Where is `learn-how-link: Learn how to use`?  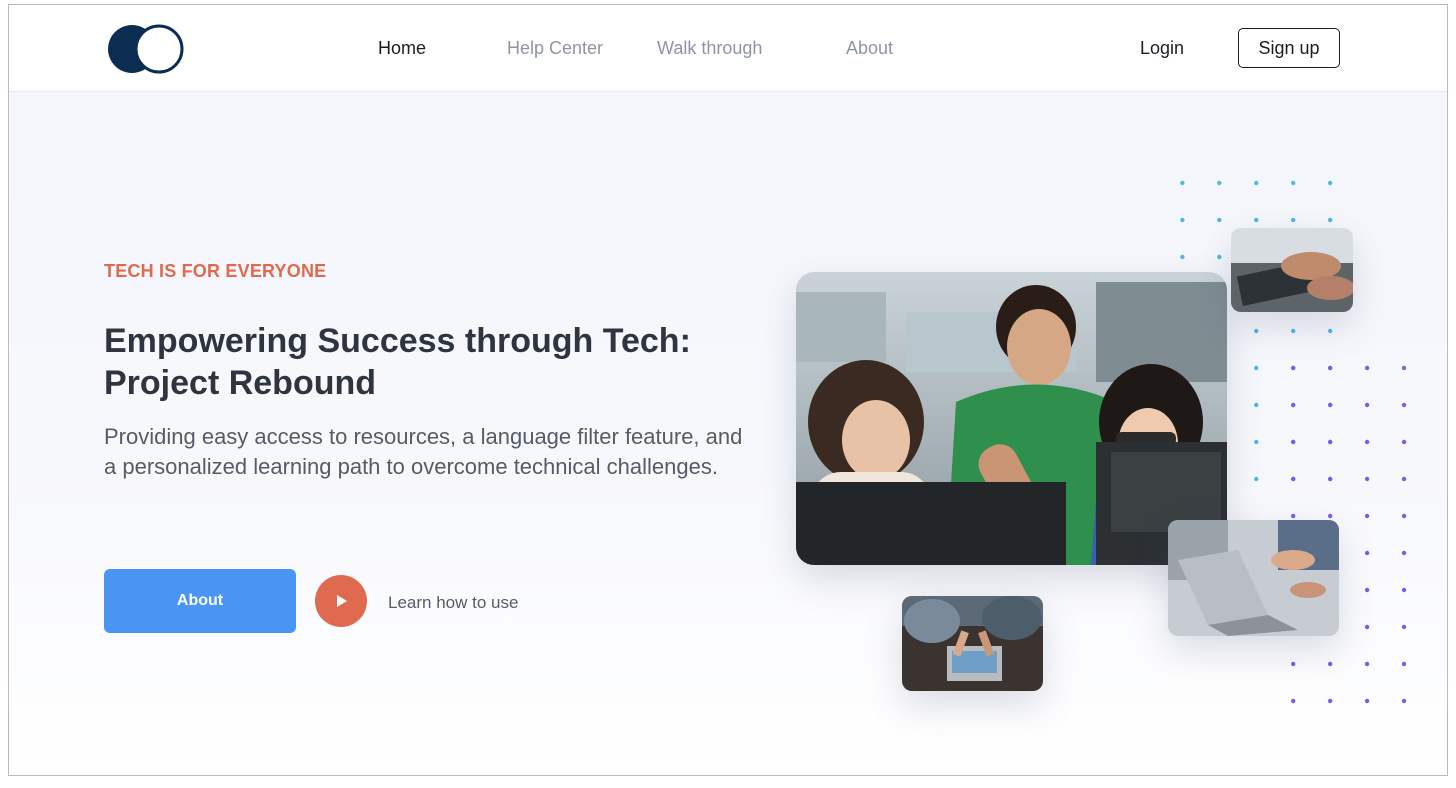
learn-how-link: Learn how to use is located at coordinates (453, 603).